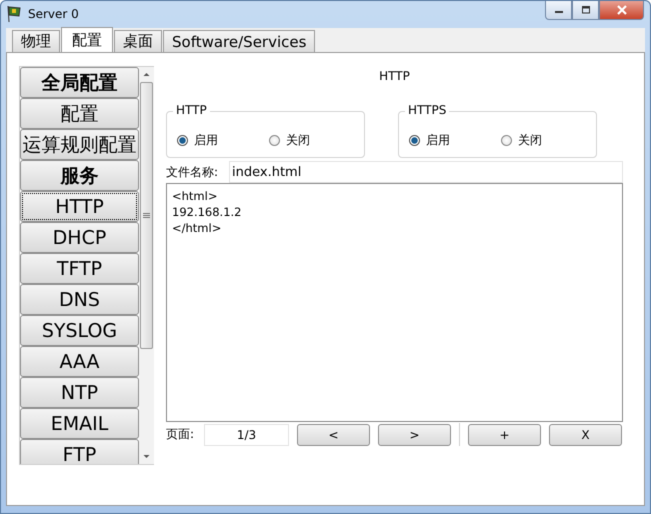  What do you see at coordinates (191, 110) in the screenshot?
I see `group-title: HTTP` at bounding box center [191, 110].